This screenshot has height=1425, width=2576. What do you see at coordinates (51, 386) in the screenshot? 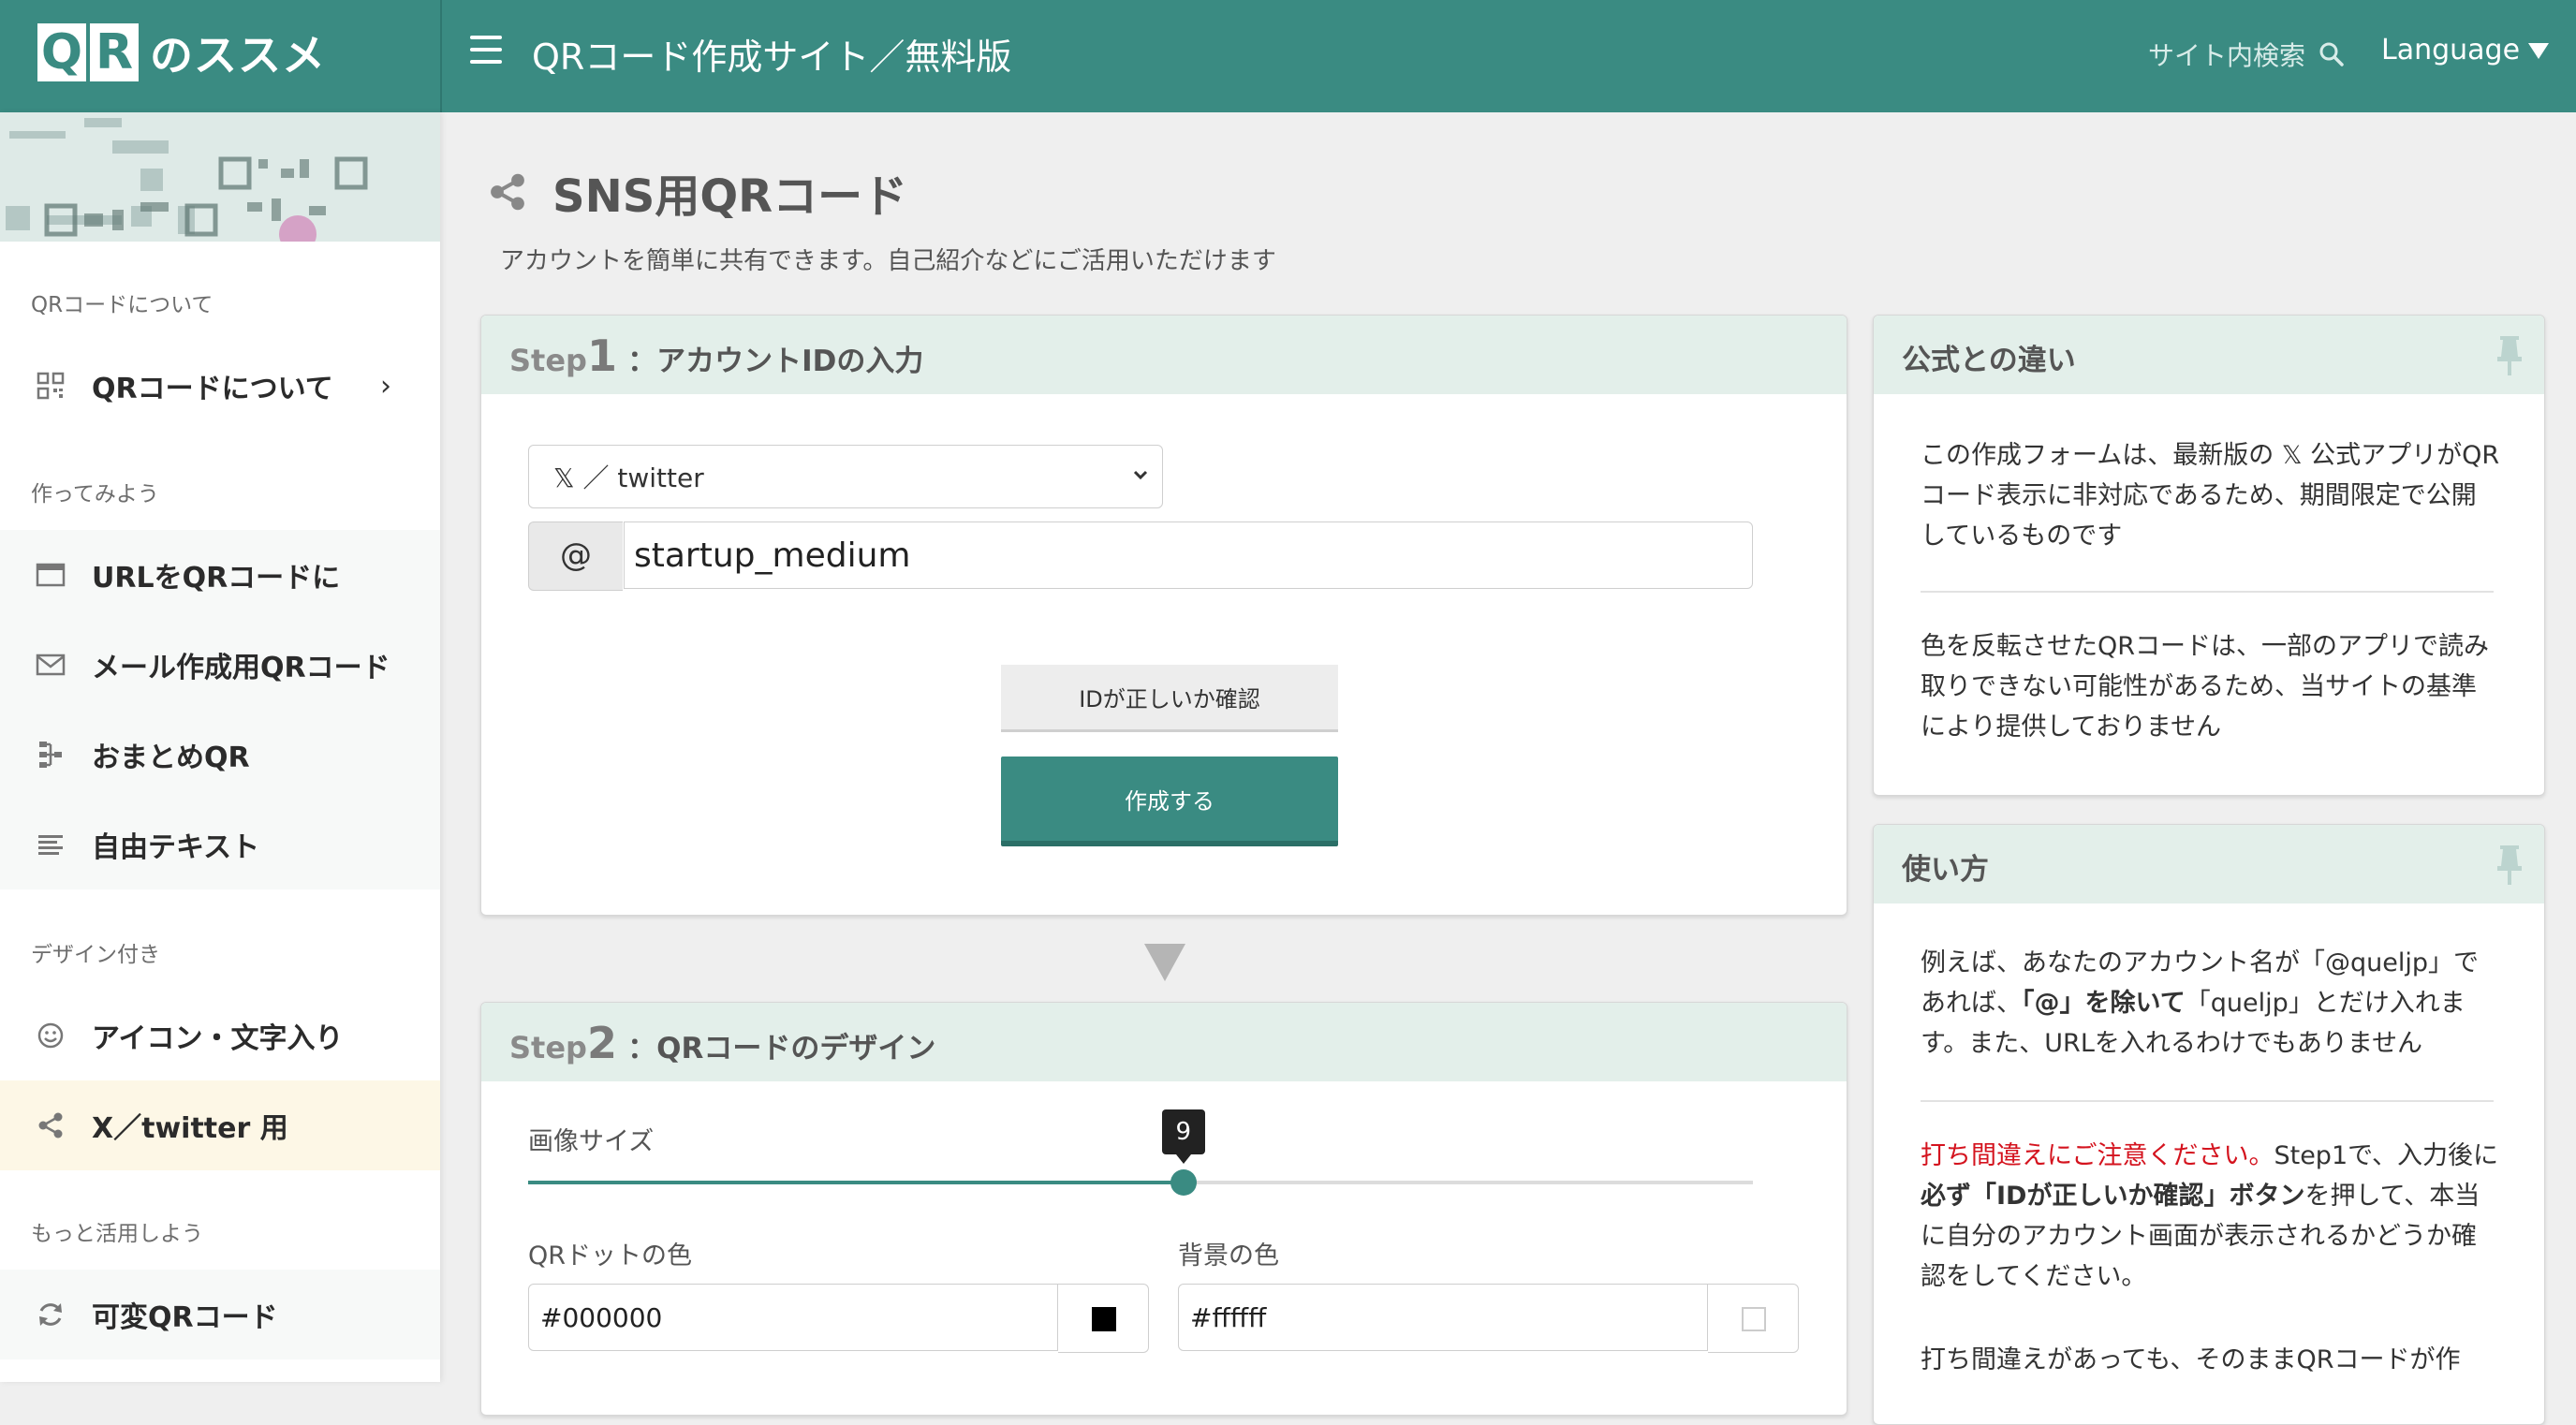
I see `qr-icon` at bounding box center [51, 386].